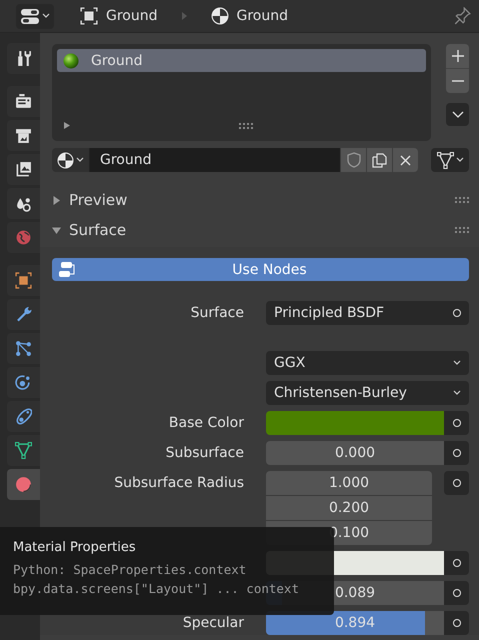 The height and width of the screenshot is (640, 479). Describe the element at coordinates (204, 453) in the screenshot. I see `property-label: Subsurface` at that location.